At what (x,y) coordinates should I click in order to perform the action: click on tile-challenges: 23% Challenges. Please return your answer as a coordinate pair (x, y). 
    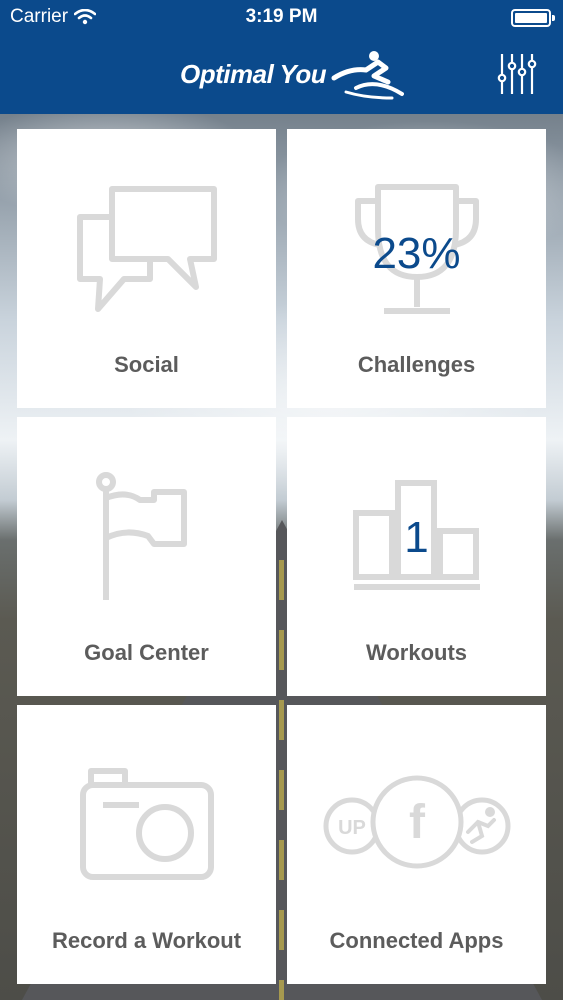
    Looking at the image, I should click on (416, 268).